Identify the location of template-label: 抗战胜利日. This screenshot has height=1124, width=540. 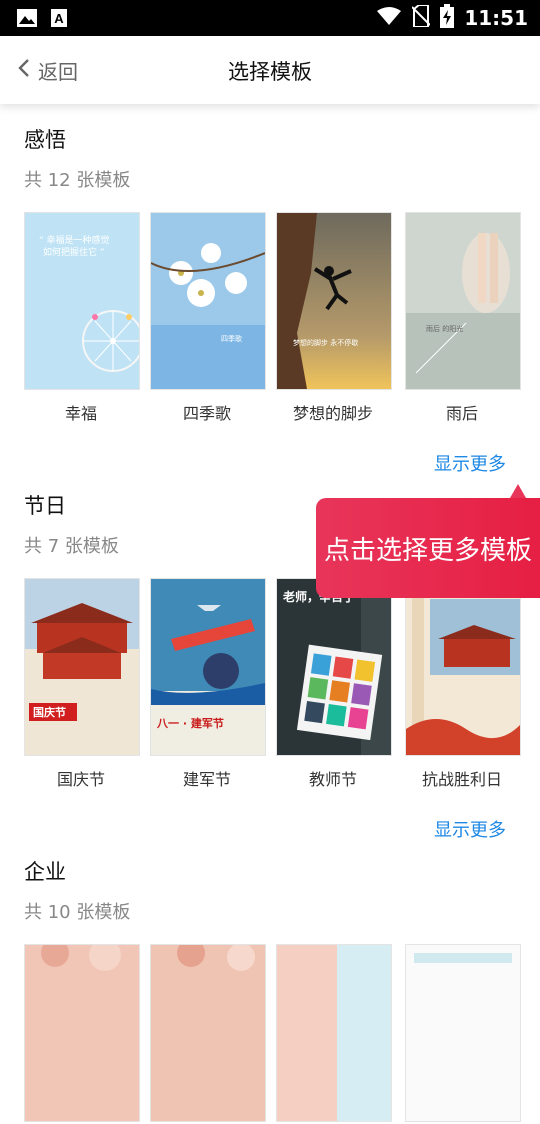
(461, 779).